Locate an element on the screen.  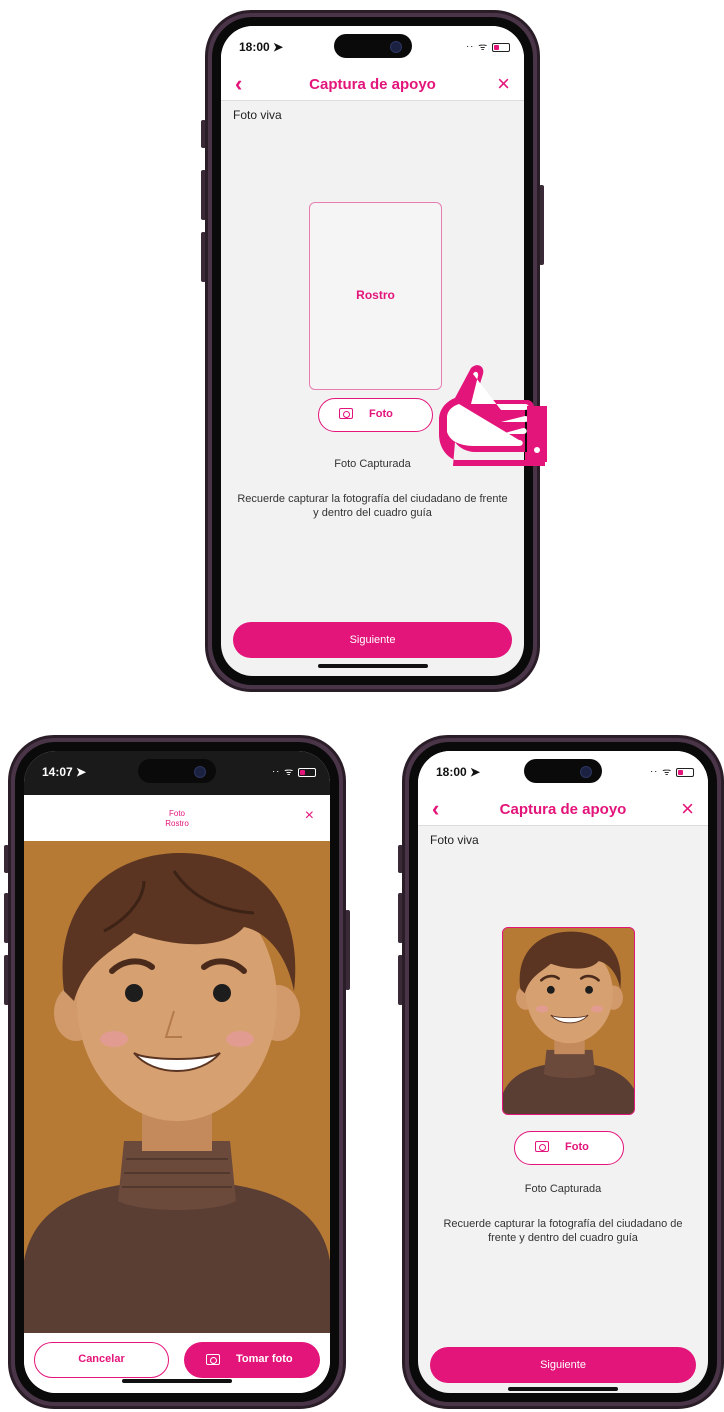
pointing-hand-icon is located at coordinates (482, 417).